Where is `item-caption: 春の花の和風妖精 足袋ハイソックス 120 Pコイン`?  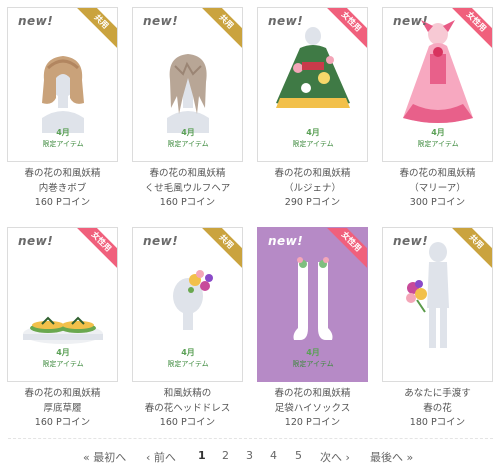
item-caption: 春の花の和風妖精 足袋ハイソックス 120 Pコイン is located at coordinates (312, 409).